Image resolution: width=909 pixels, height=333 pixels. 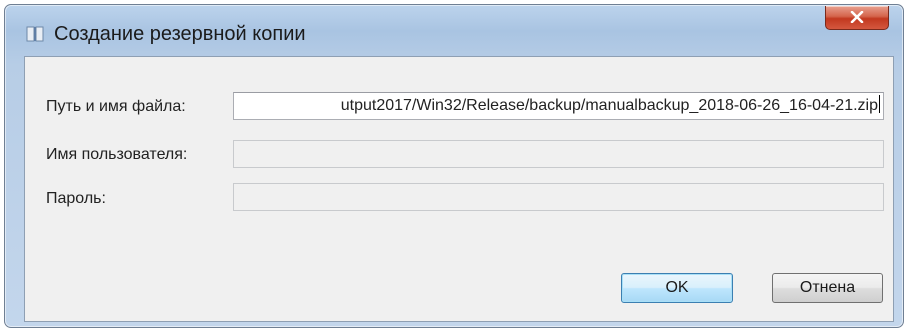 I want to click on window-title: Создание резервной копии, so click(x=180, y=34).